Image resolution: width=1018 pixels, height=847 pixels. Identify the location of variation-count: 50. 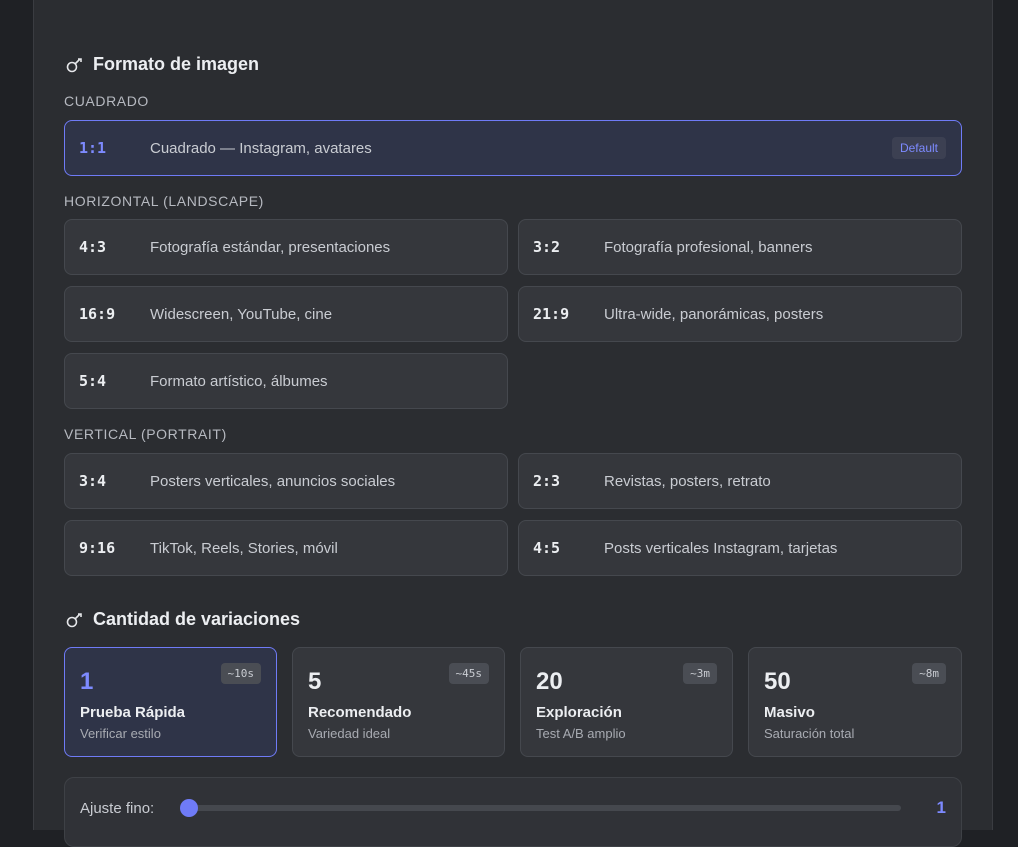
(777, 681).